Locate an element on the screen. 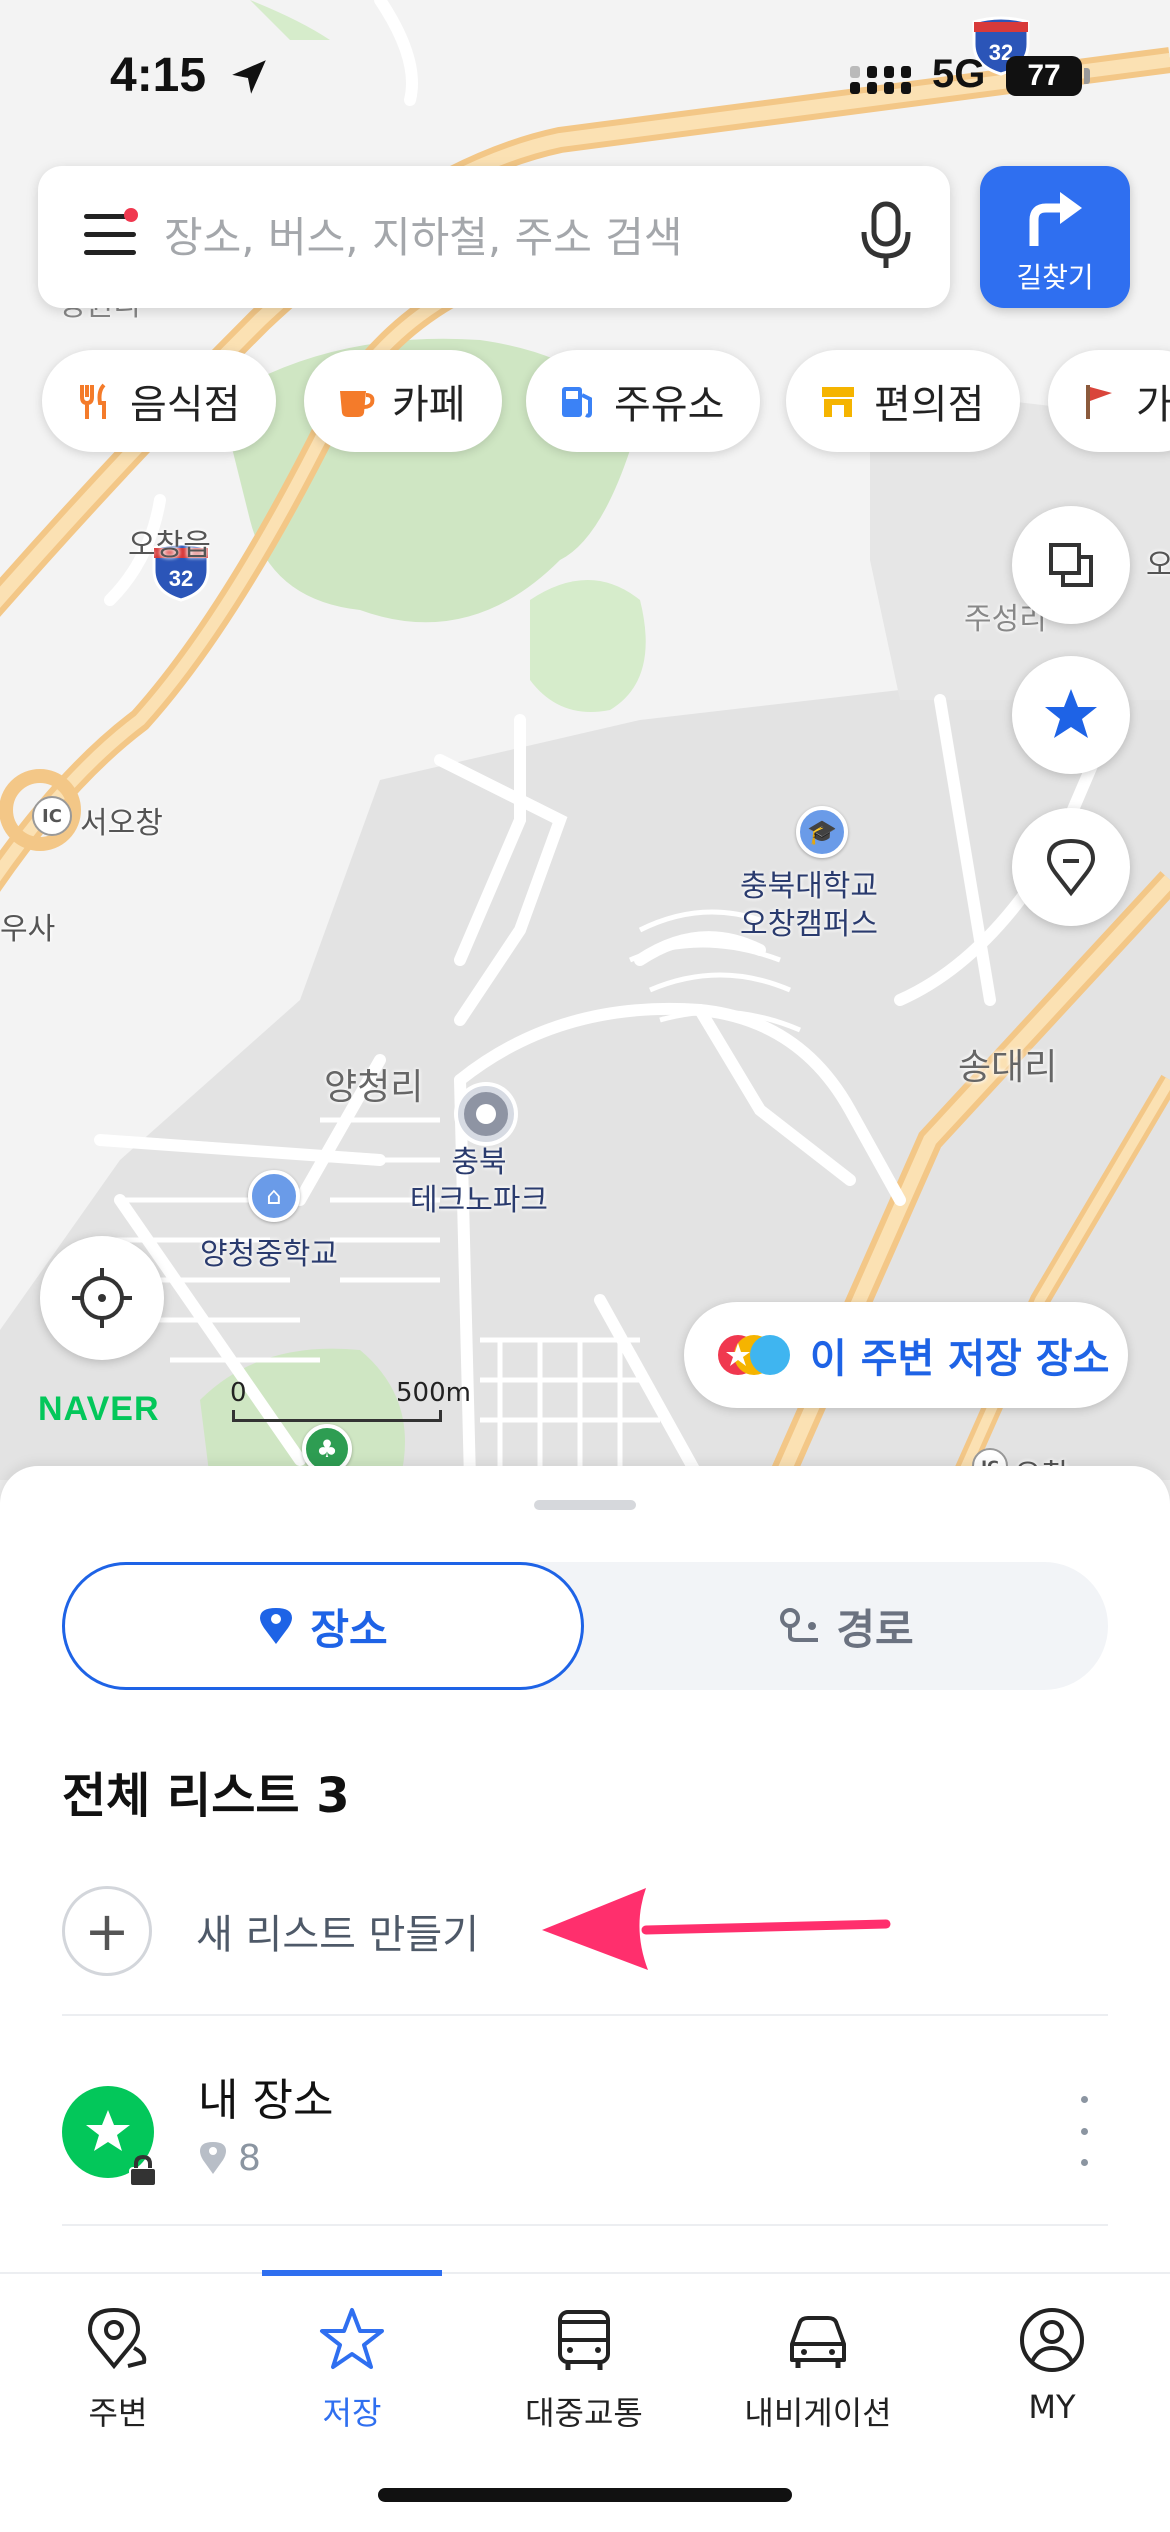 The image size is (1170, 2532). battery-icon: 77 is located at coordinates (1044, 76).